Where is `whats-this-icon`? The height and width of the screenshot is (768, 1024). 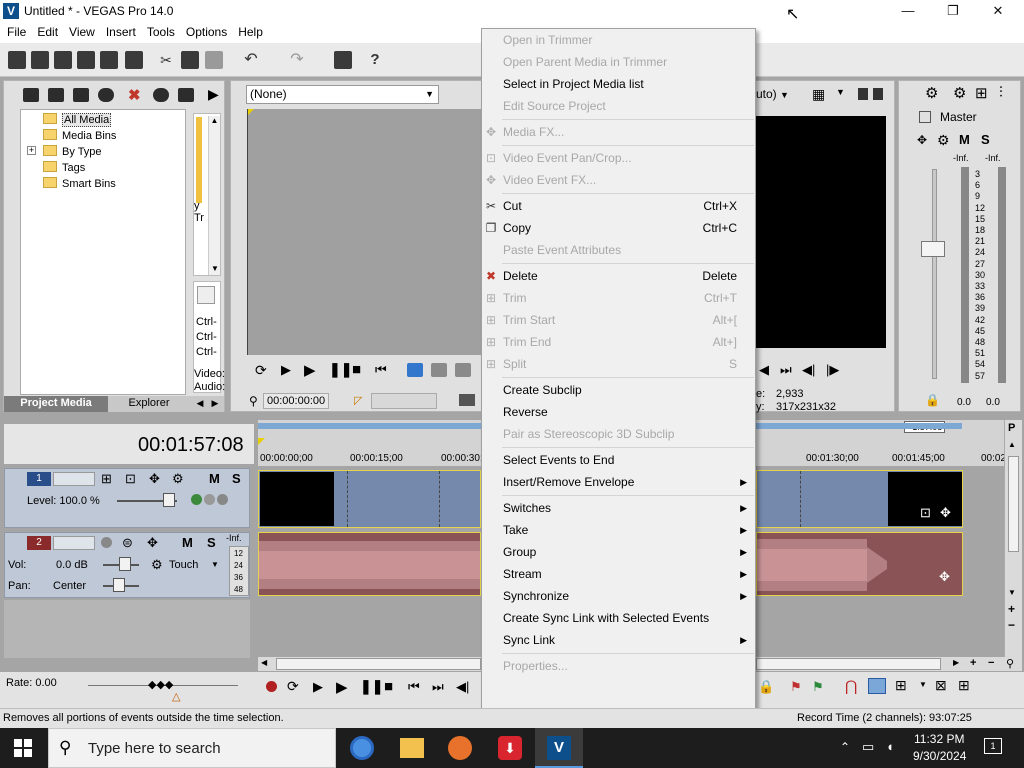
whats-this-icon is located at coordinates (343, 60).